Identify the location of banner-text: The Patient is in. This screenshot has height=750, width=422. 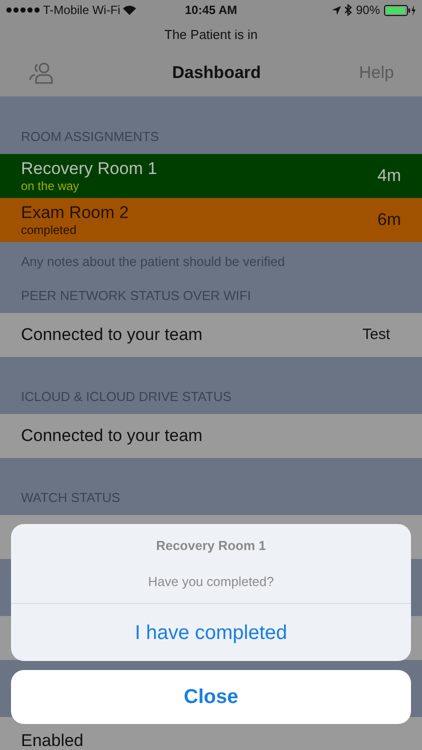
(211, 35).